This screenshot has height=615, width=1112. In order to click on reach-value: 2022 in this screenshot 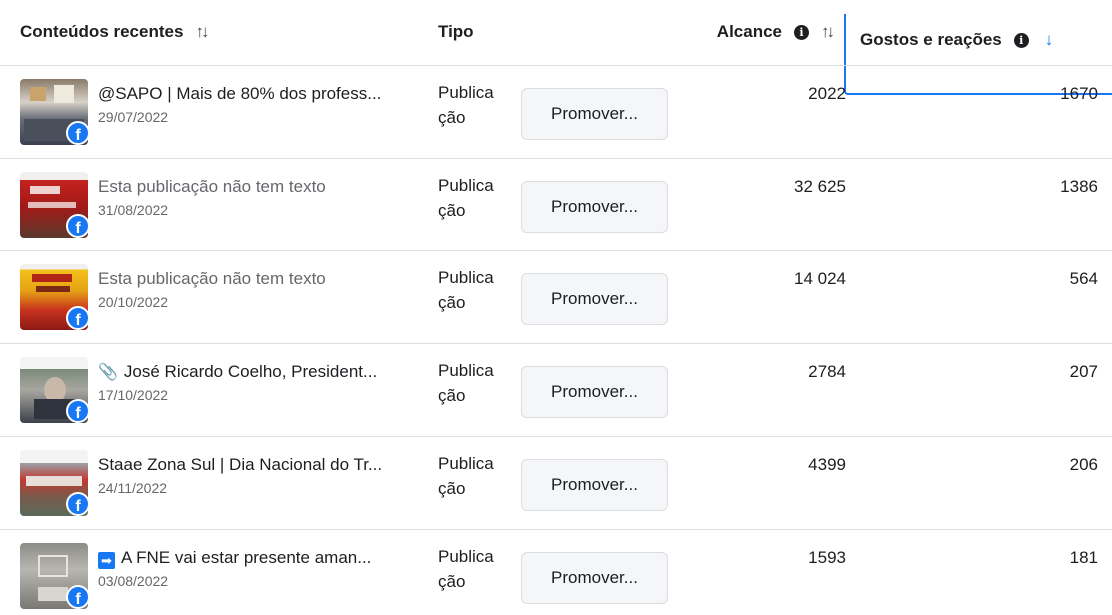, I will do `click(827, 93)`.